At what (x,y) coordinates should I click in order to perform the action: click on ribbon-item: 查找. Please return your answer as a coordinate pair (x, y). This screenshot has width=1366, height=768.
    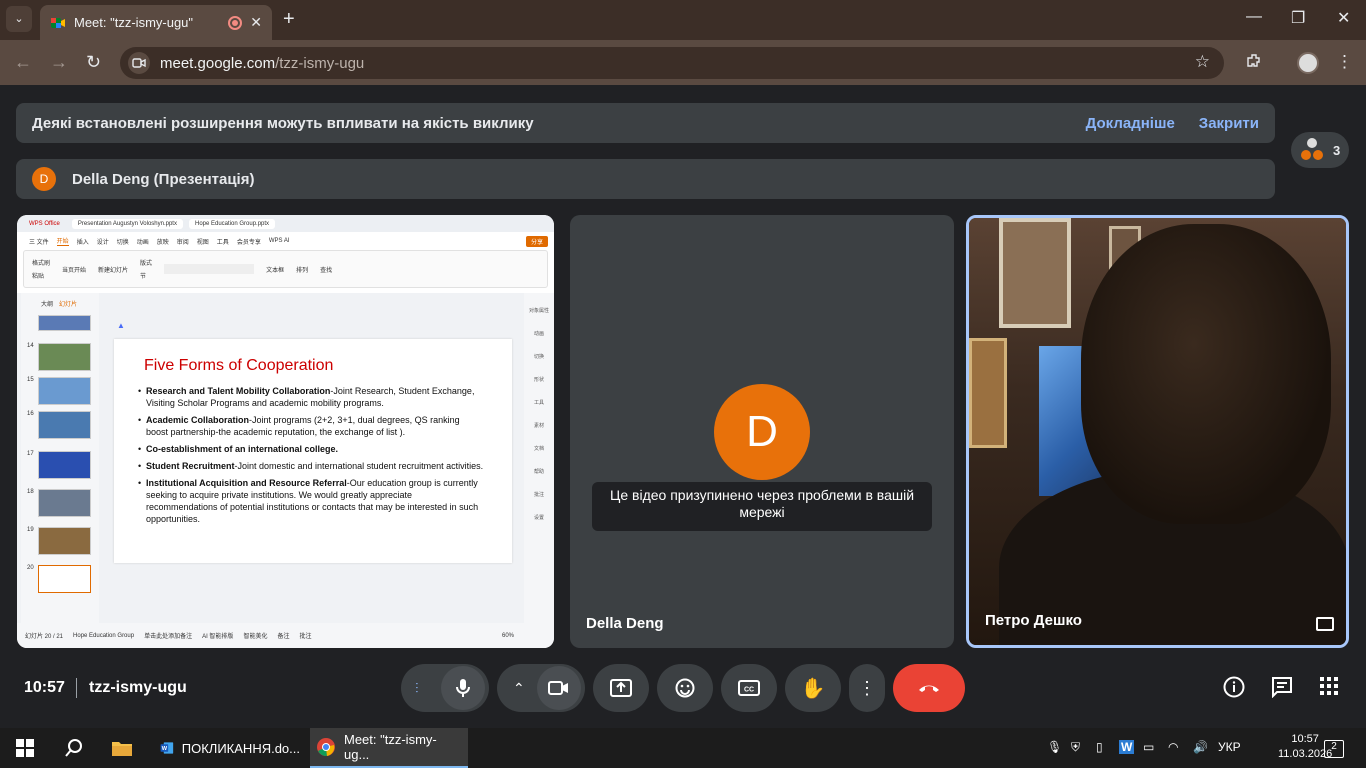
    Looking at the image, I should click on (326, 269).